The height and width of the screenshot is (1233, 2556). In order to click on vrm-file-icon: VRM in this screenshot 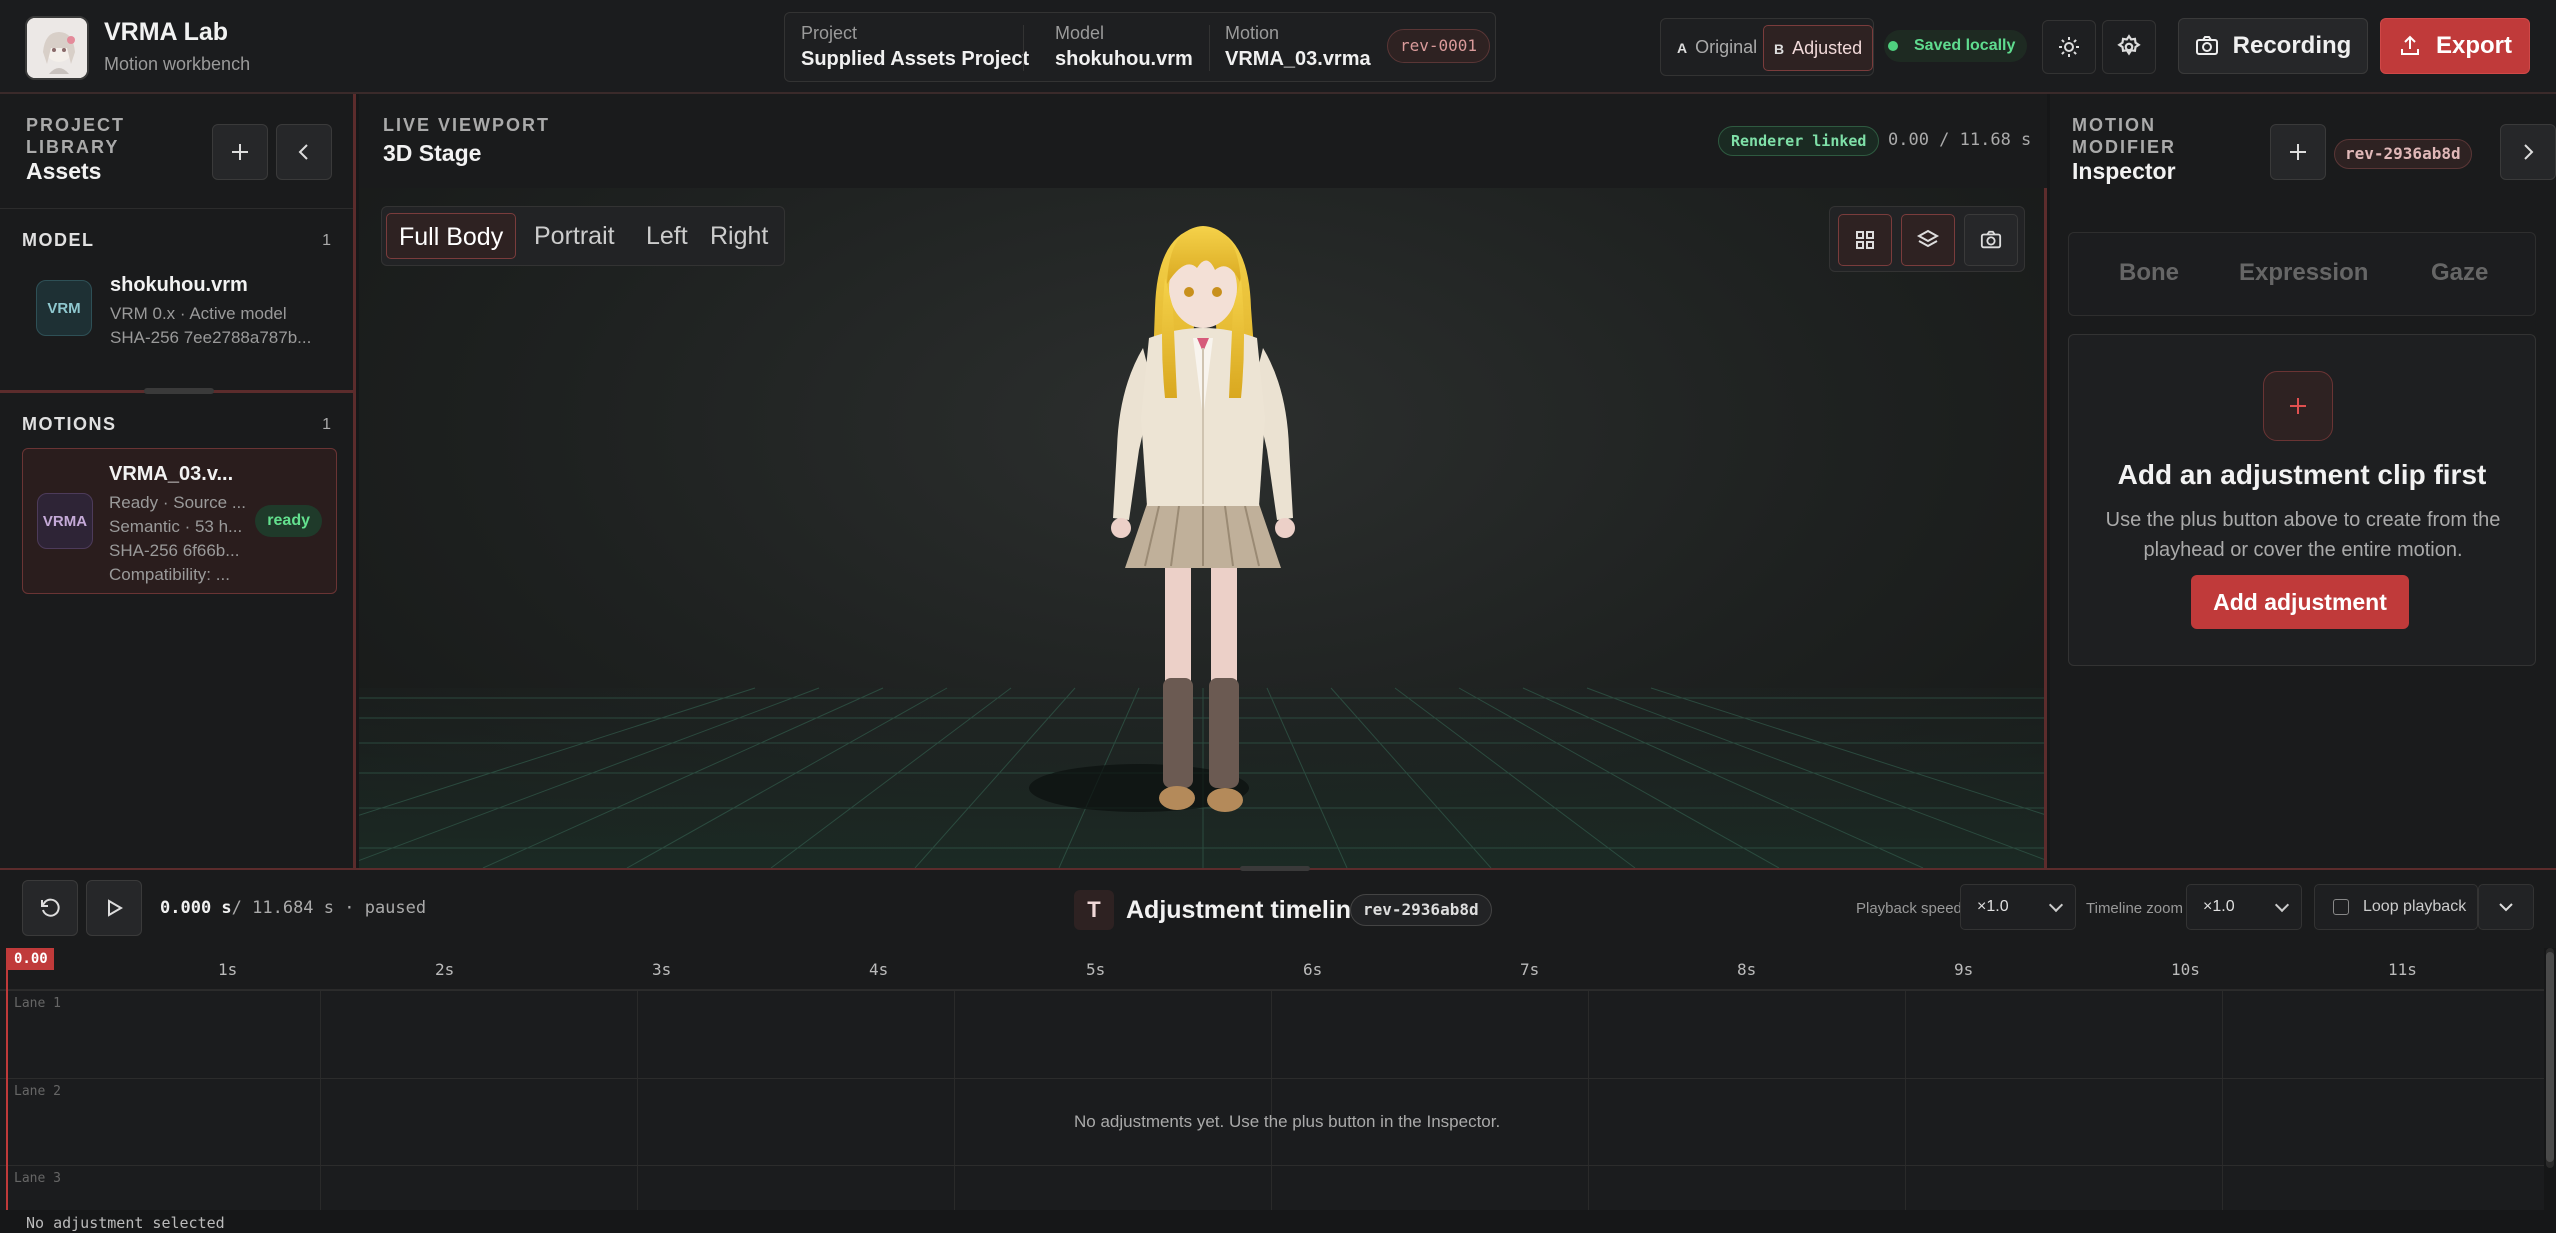, I will do `click(64, 308)`.